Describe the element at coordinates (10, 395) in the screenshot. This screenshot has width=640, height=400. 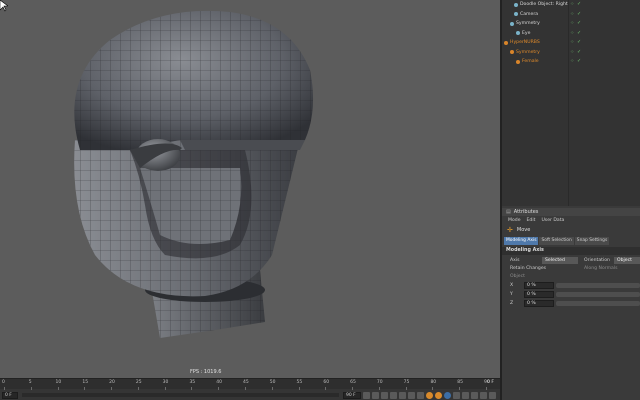
I see `start-frame-field: 0 F` at that location.